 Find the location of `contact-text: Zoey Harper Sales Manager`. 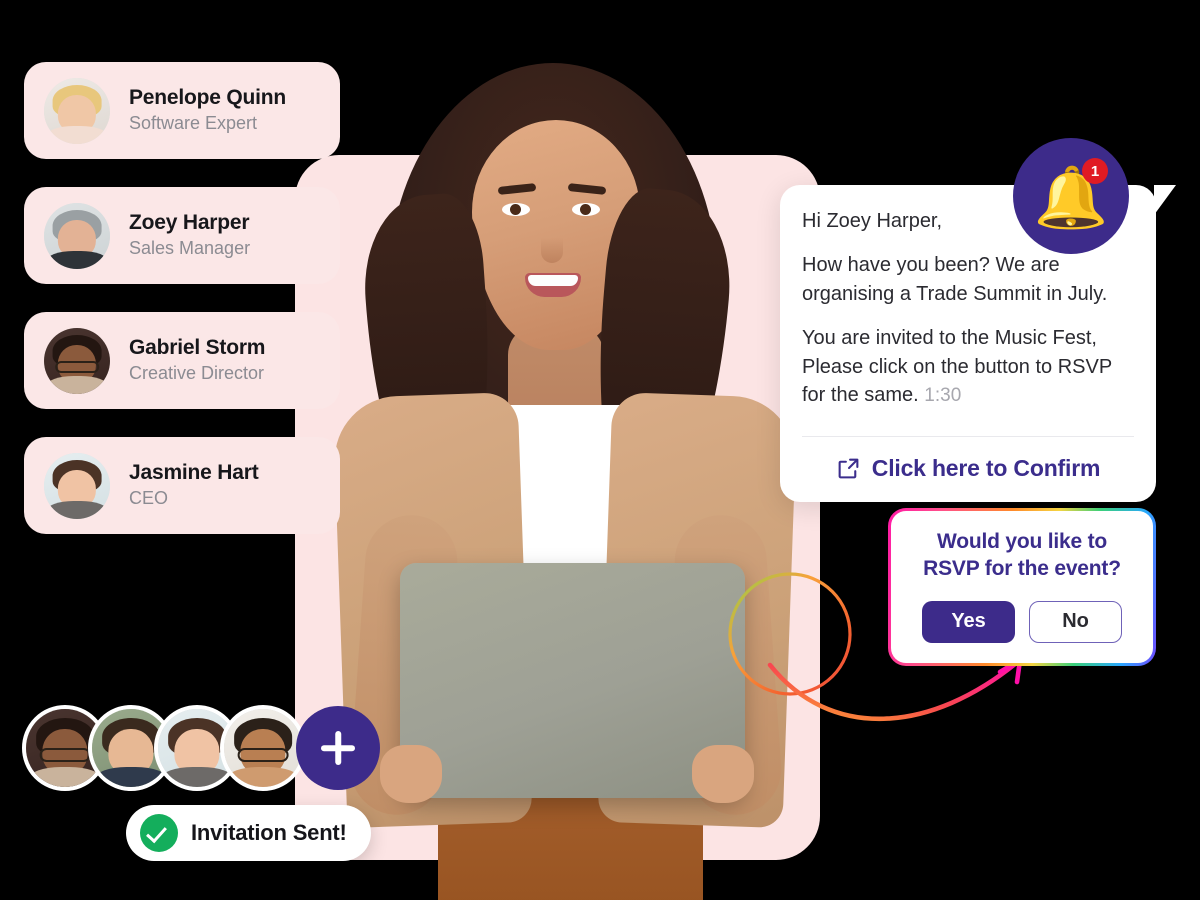

contact-text: Zoey Harper Sales Manager is located at coordinates (189, 235).